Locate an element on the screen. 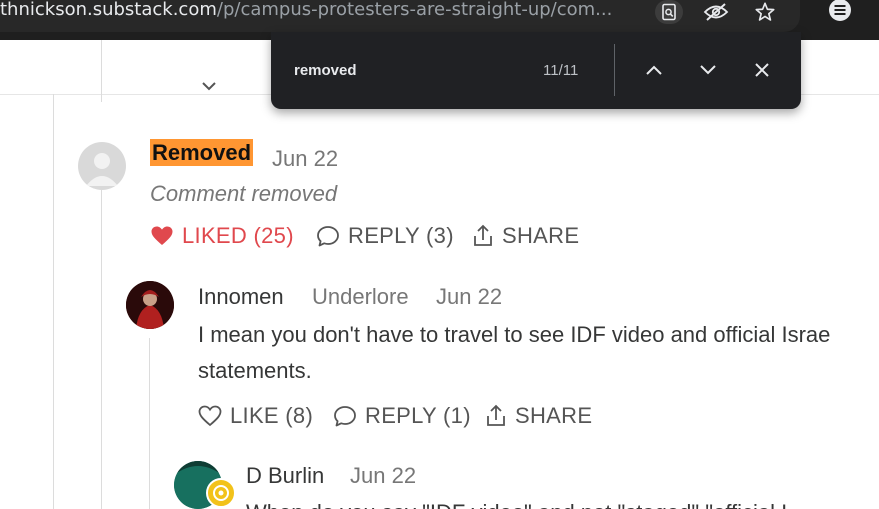 The image size is (879, 509). comment-body: Comment removed is located at coordinates (244, 193).